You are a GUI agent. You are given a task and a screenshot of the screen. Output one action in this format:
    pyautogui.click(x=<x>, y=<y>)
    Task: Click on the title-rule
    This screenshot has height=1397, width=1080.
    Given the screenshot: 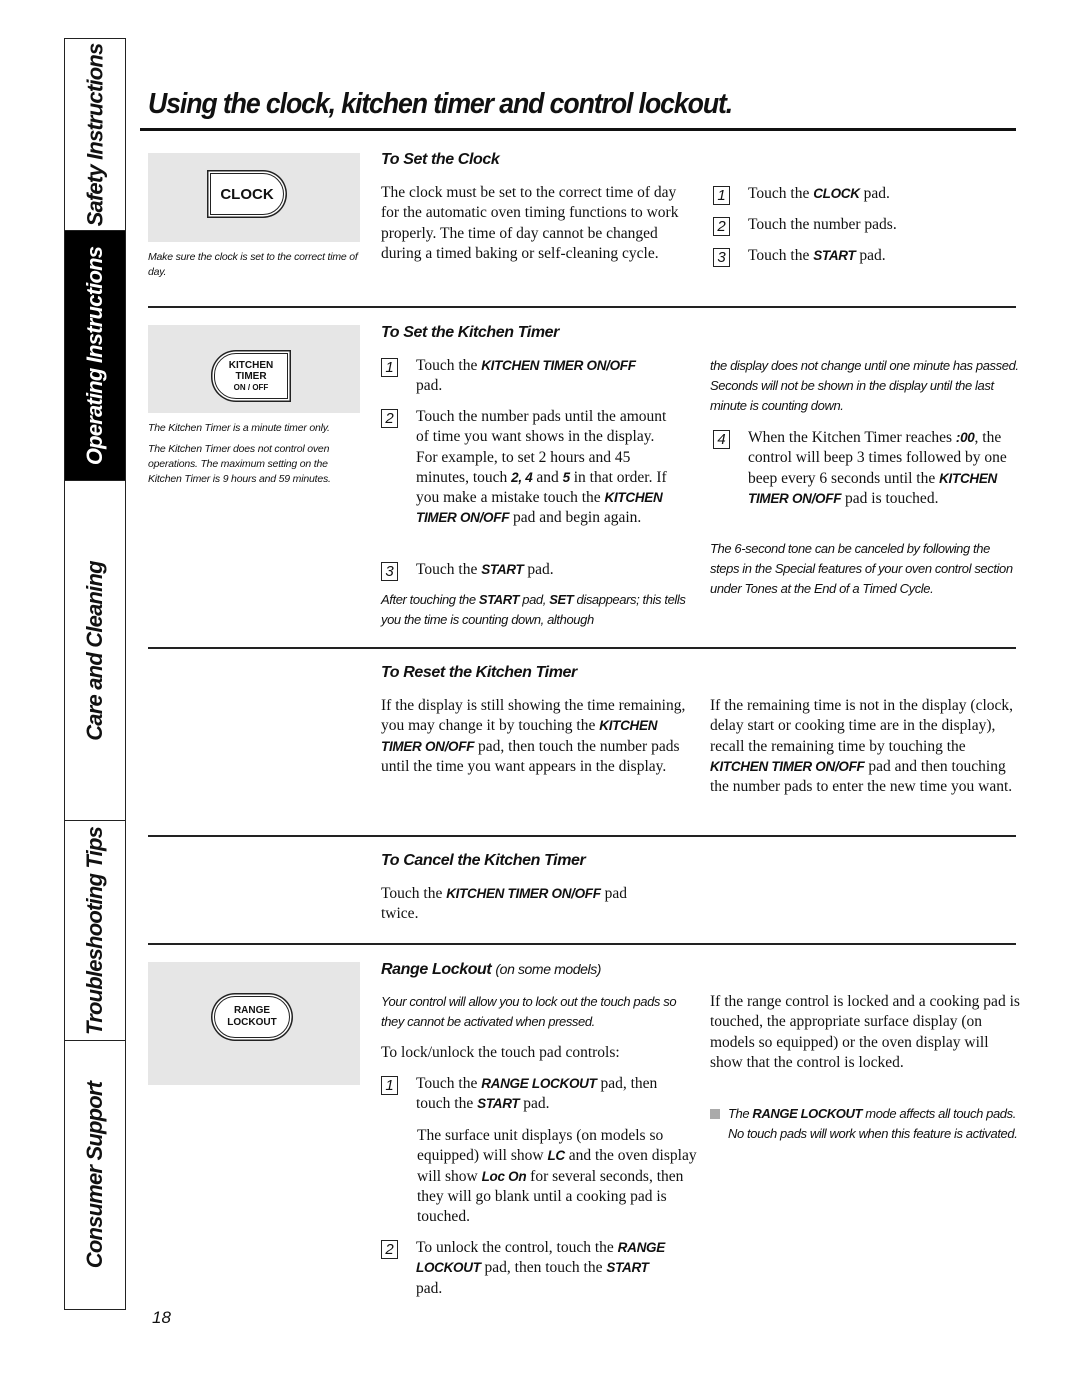 What is the action you would take?
    pyautogui.click(x=578, y=129)
    